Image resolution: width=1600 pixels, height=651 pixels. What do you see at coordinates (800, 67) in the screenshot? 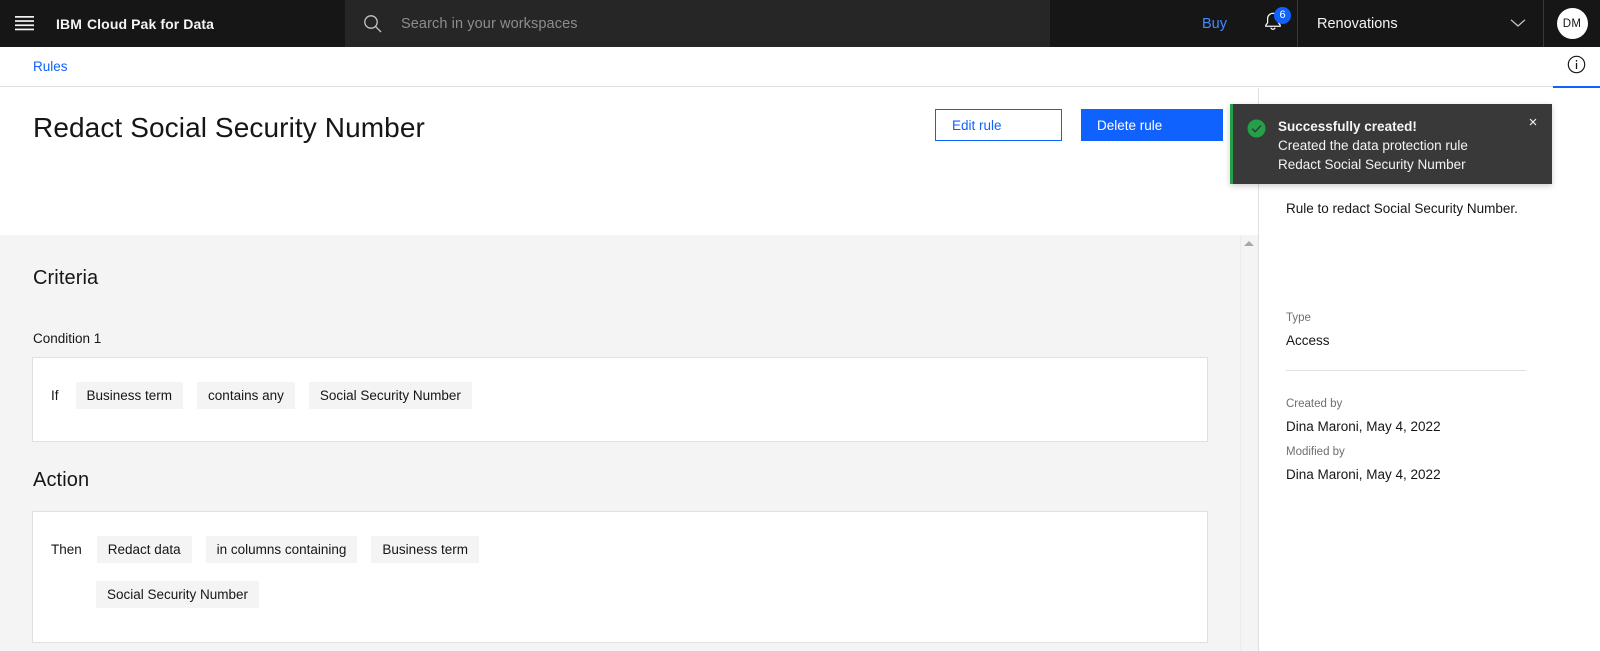
I see `breadcrumb-bar: Rules` at bounding box center [800, 67].